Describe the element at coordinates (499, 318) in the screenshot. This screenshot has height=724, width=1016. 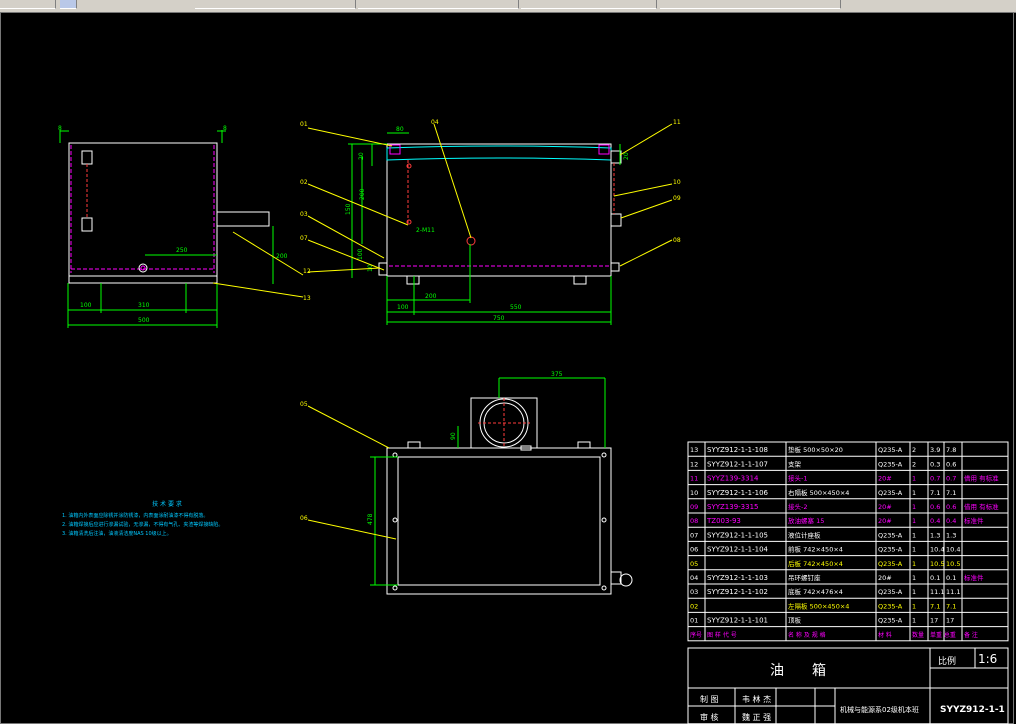
I see `side-dim-750: 750` at that location.